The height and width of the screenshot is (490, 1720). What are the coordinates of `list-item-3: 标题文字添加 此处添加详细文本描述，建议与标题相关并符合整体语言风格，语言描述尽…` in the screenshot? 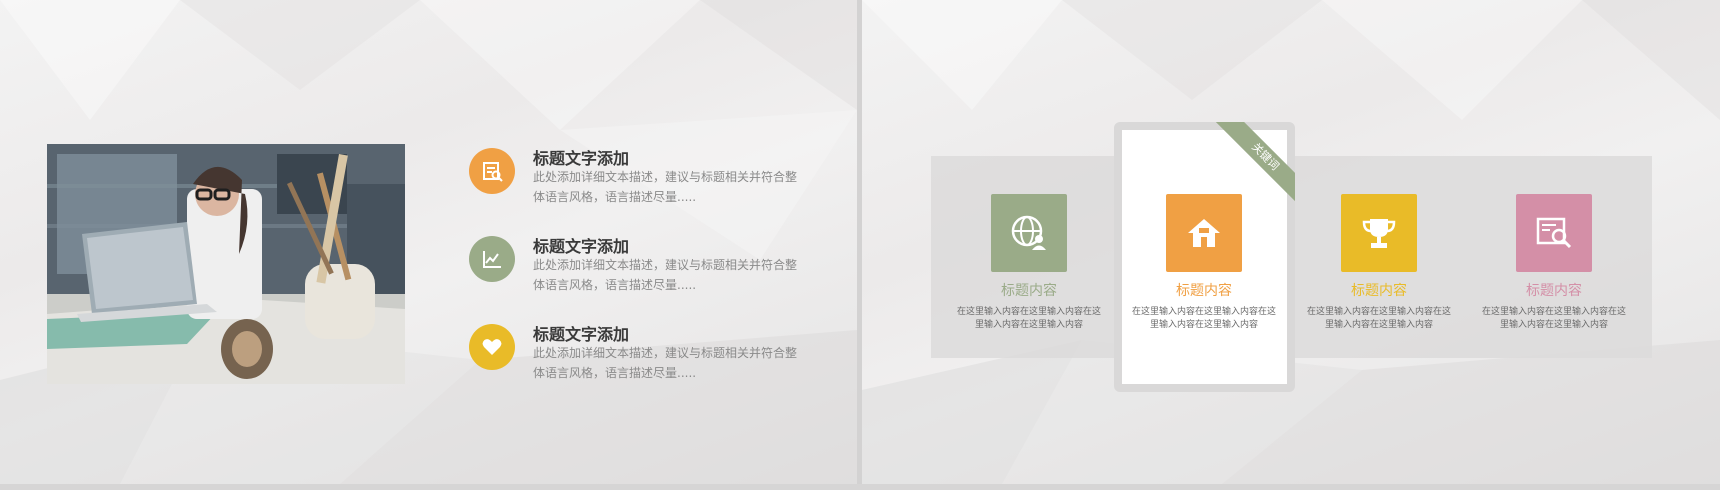 It's located at (649, 351).